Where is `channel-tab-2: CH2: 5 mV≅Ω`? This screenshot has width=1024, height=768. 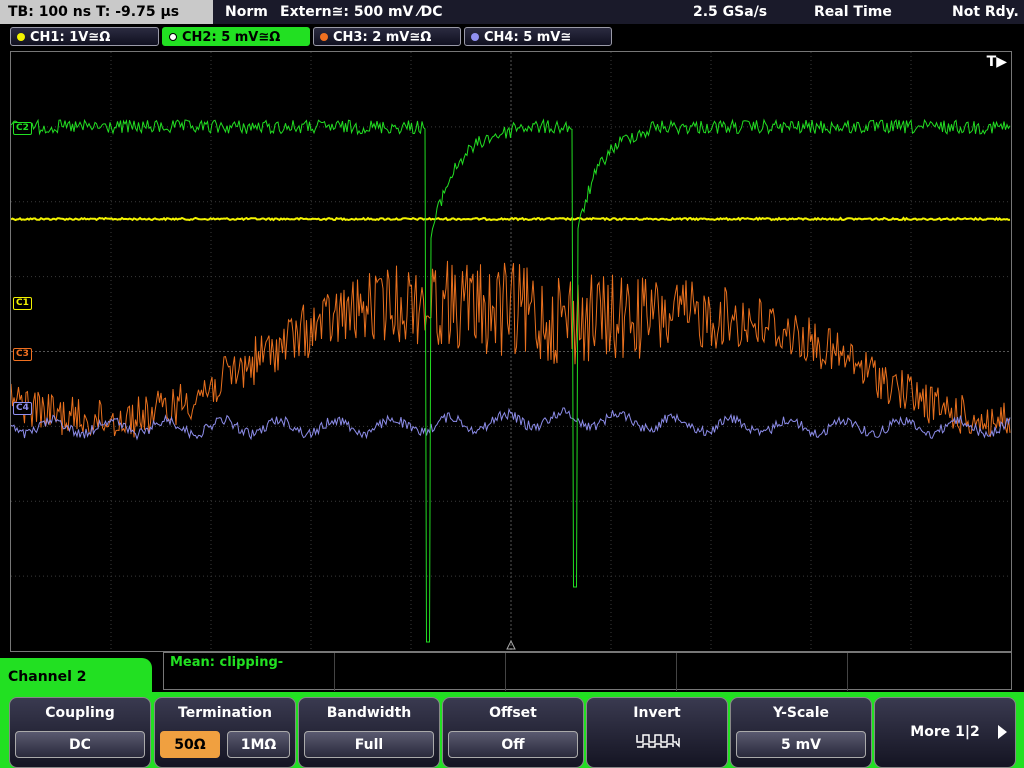 channel-tab-2: CH2: 5 mV≅Ω is located at coordinates (236, 36).